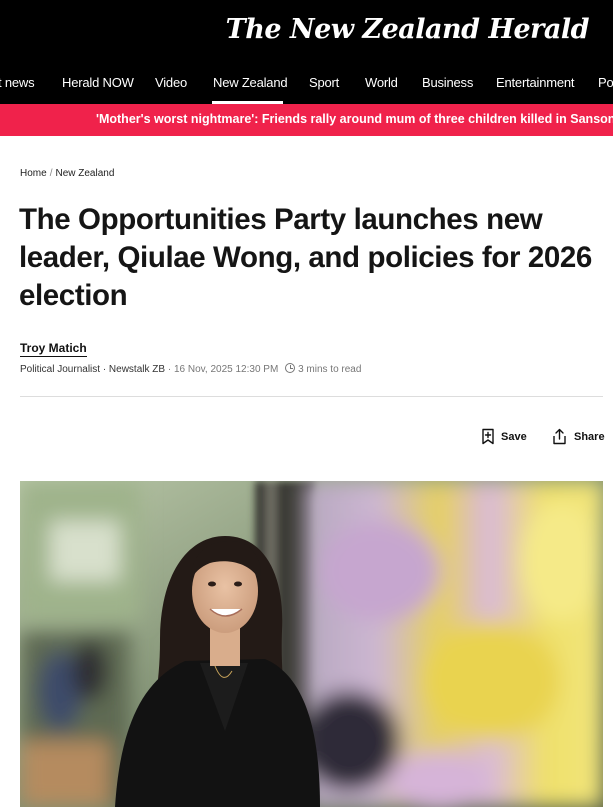 This screenshot has height=807, width=613. Describe the element at coordinates (33, 173) in the screenshot. I see `breadcrumb-home: Home` at that location.